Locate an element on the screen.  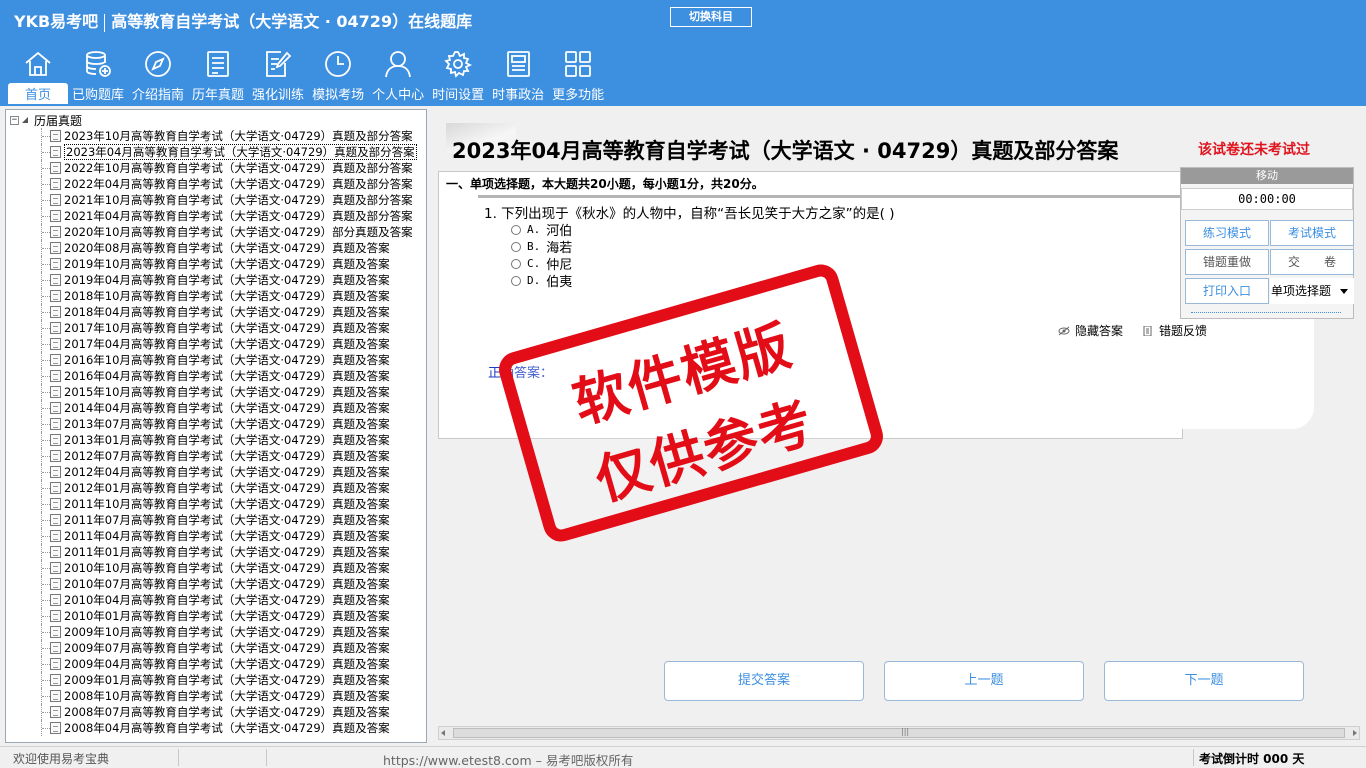
question-type-select: 单项选择题 is located at coordinates (1312, 291).